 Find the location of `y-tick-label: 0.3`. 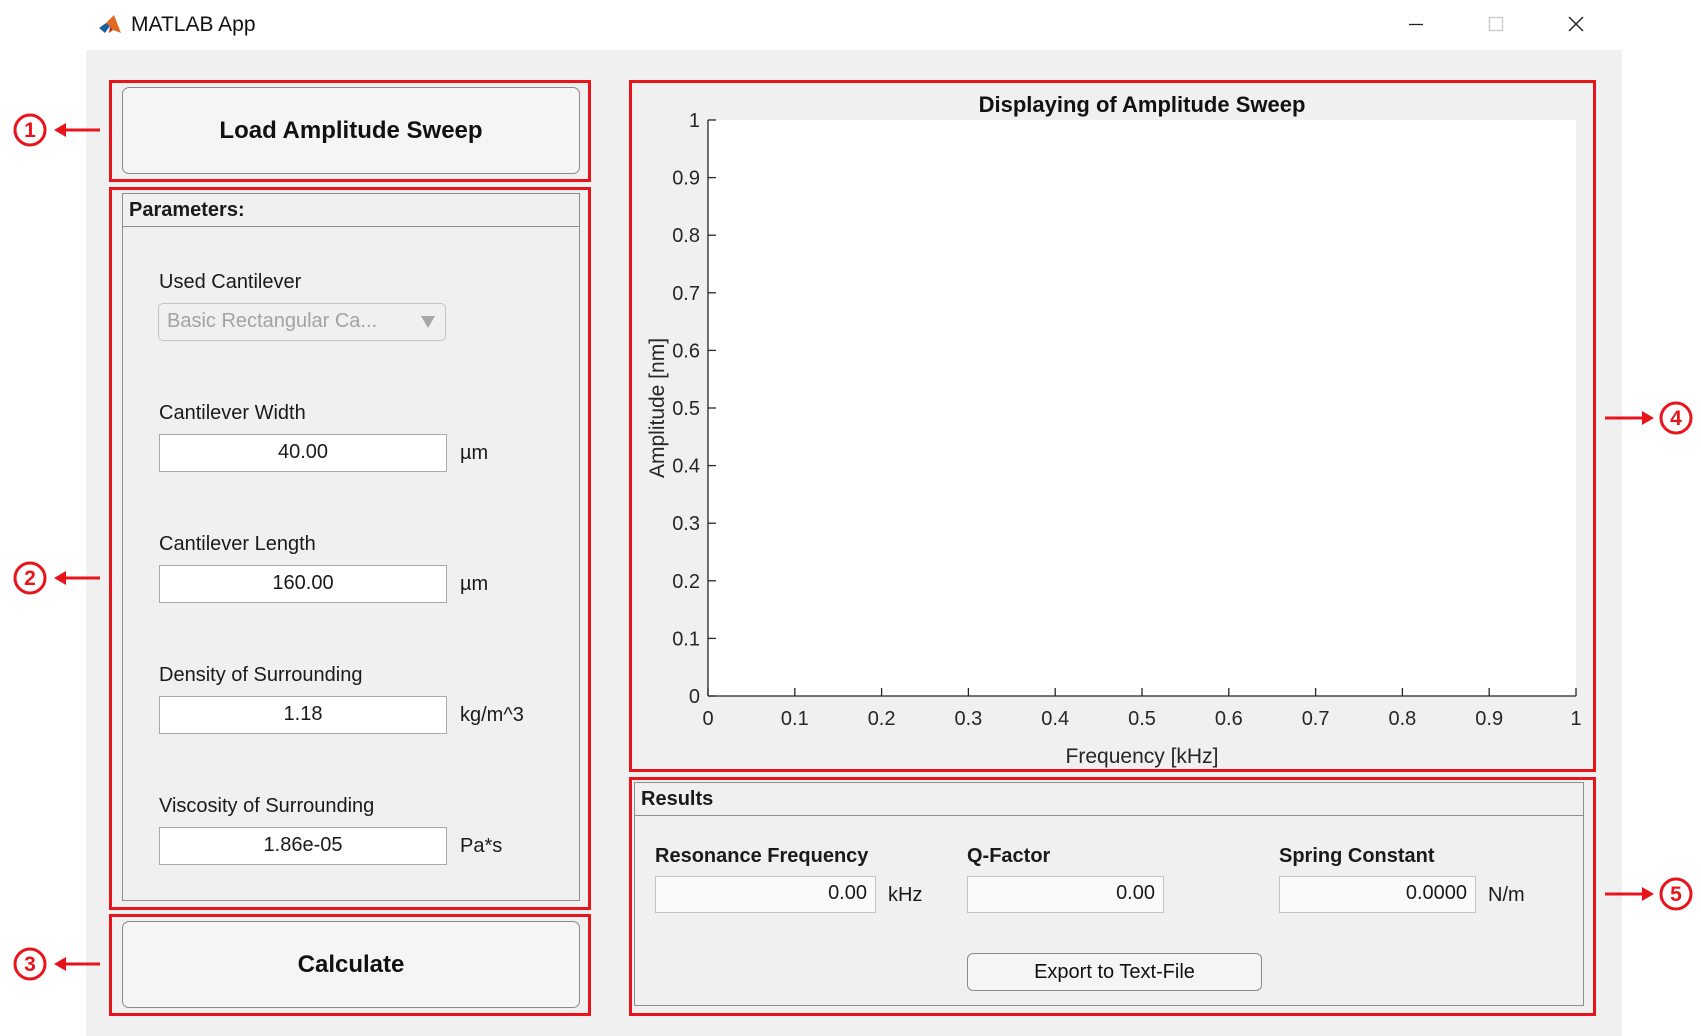

y-tick-label: 0.3 is located at coordinates (686, 524).